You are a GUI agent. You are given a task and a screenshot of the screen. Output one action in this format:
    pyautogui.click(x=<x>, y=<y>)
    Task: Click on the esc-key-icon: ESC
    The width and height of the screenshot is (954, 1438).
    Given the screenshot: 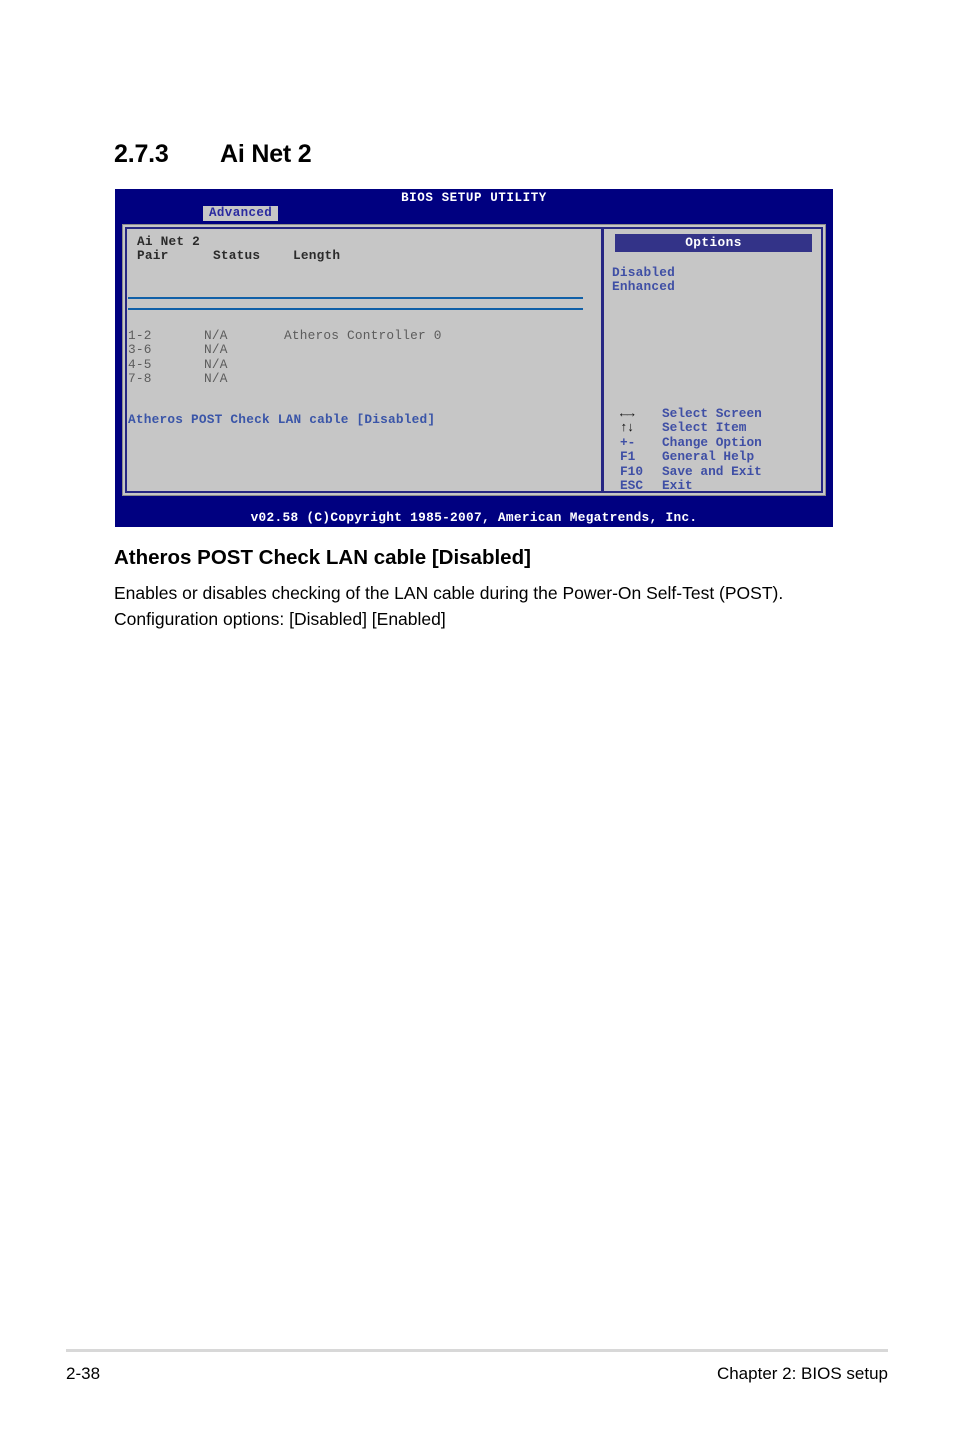 What is the action you would take?
    pyautogui.click(x=632, y=485)
    